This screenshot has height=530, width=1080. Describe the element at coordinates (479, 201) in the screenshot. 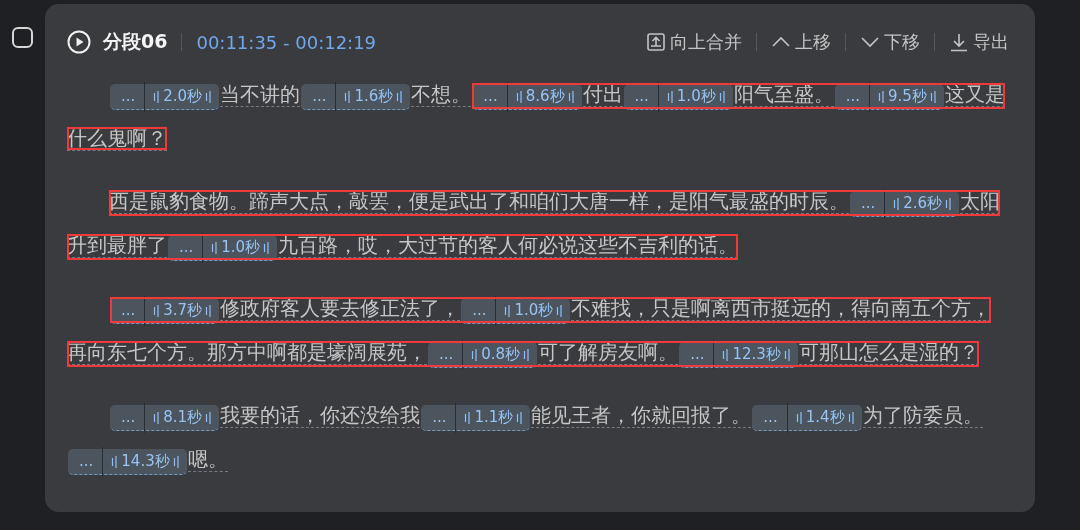

I see `transcript-text: 西是鼠豹食物。蹄声大点，敲罢，便是武出了和咱们大唐一样，是阳气最盛的时辰。` at that location.